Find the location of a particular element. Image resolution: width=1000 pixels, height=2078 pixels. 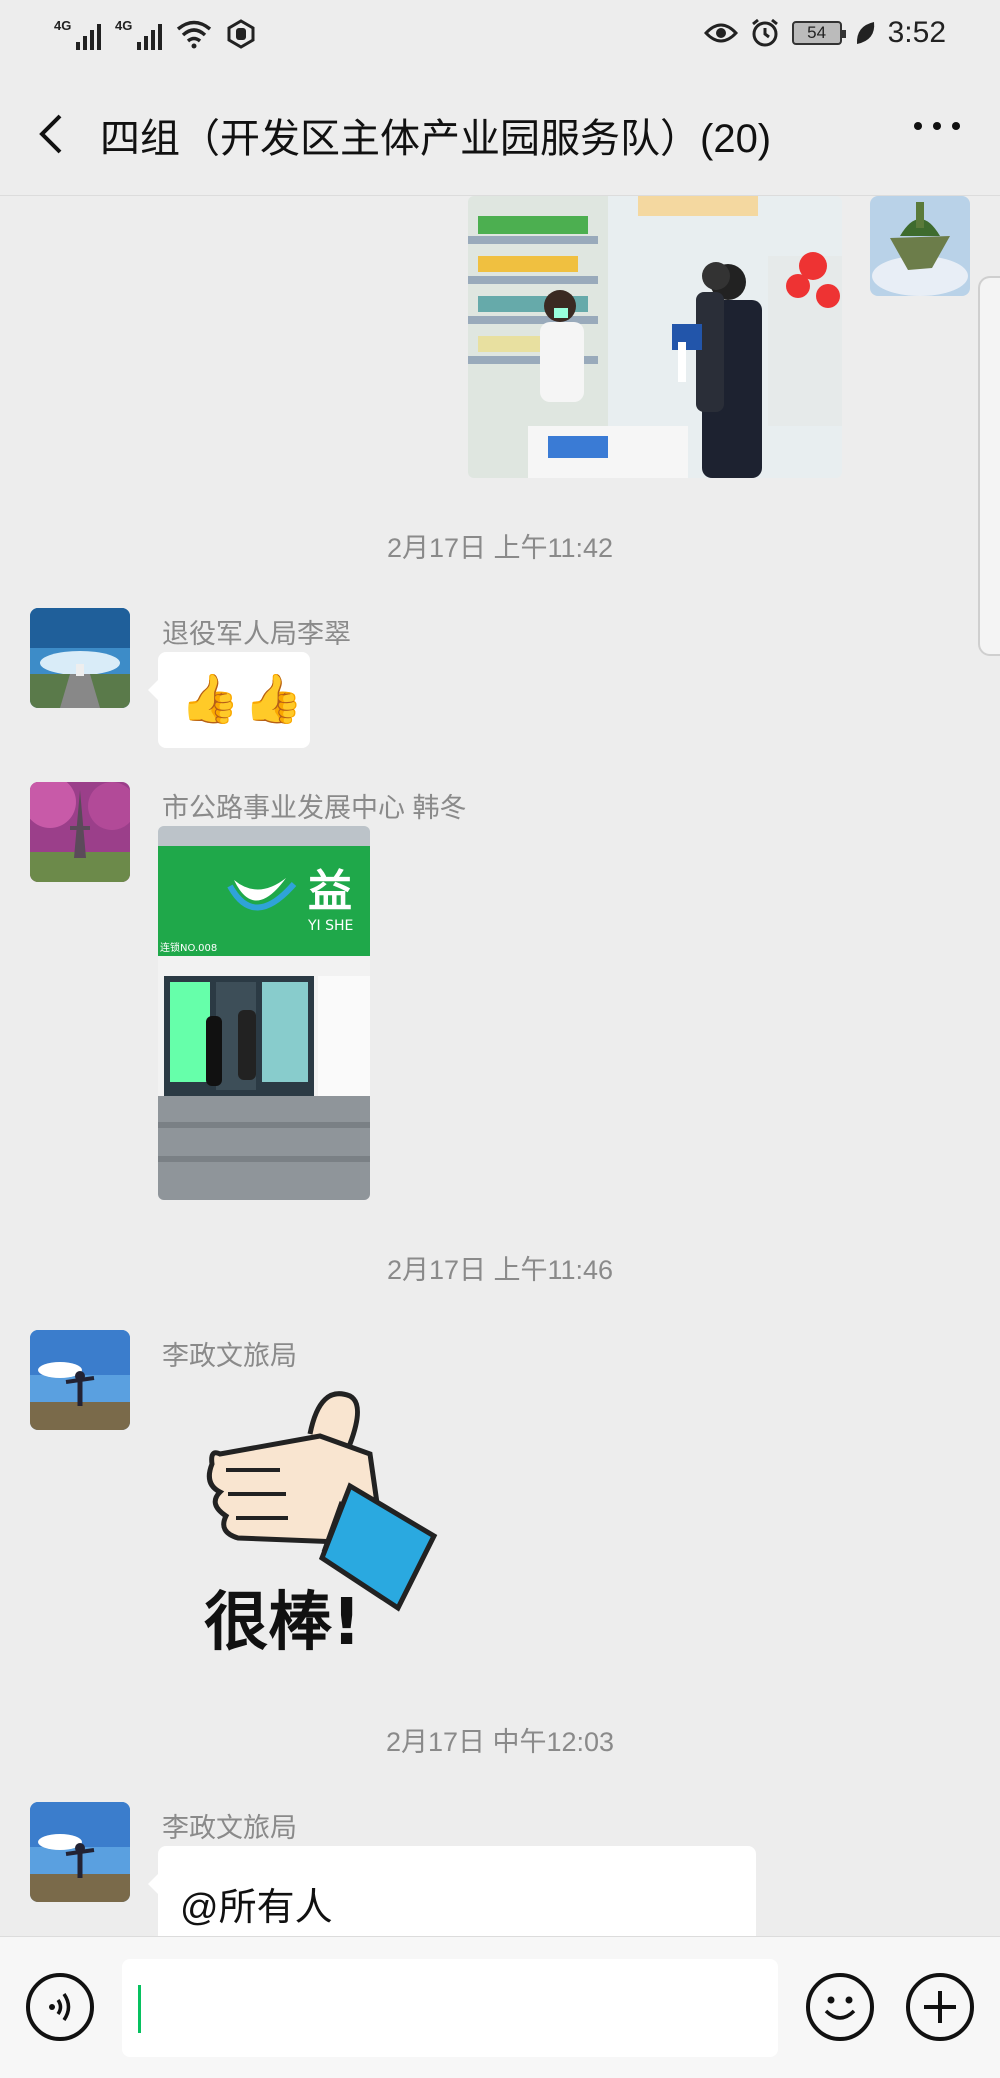

sender-name: 市公路事业发展中心 韩冬 is located at coordinates (314, 808).